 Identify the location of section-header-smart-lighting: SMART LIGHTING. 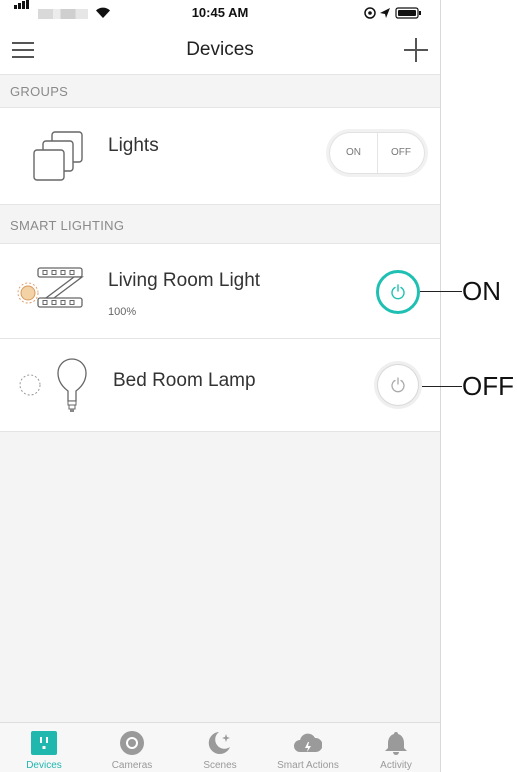
(220, 224).